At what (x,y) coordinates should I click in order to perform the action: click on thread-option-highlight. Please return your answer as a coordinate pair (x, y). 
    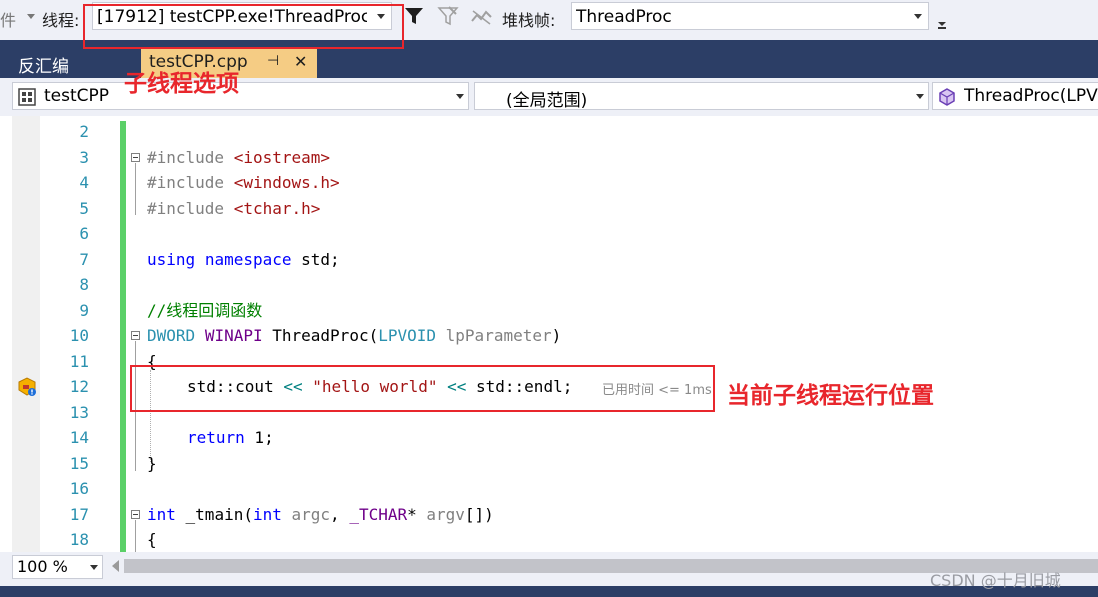
    Looking at the image, I should click on (243, 26).